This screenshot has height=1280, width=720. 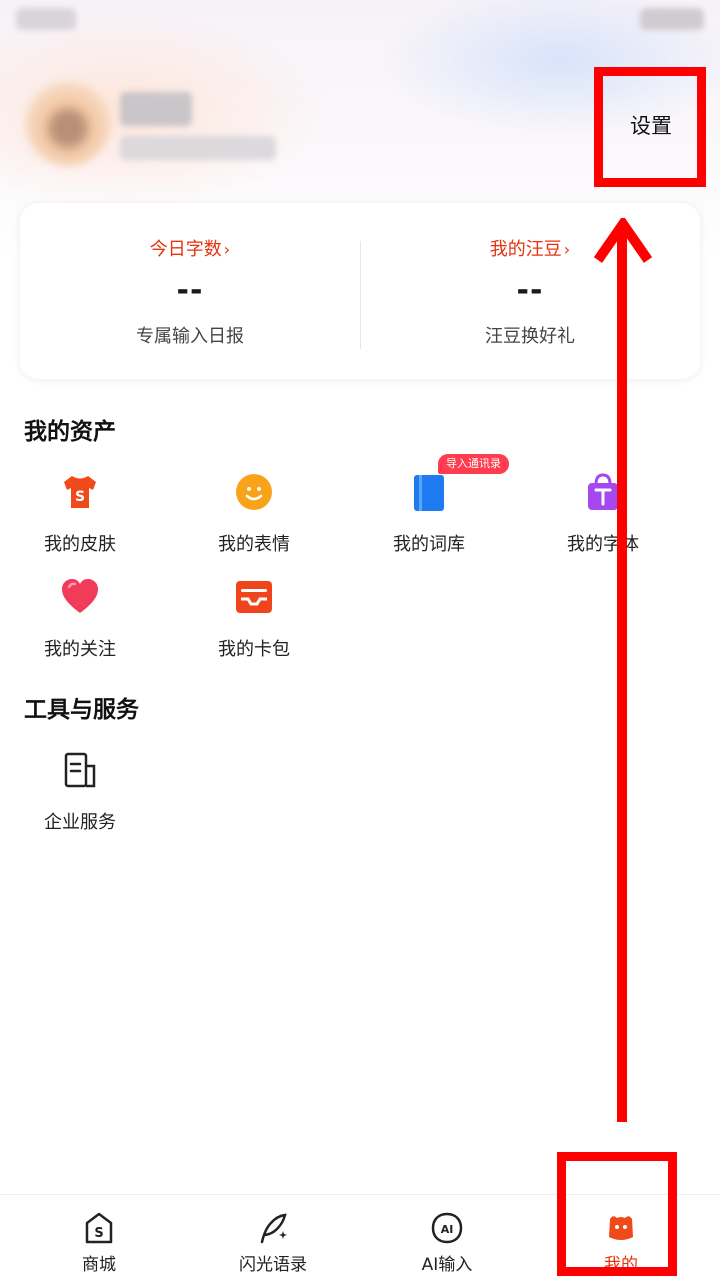 What do you see at coordinates (447, 1265) in the screenshot?
I see `tab-label: AI输入` at bounding box center [447, 1265].